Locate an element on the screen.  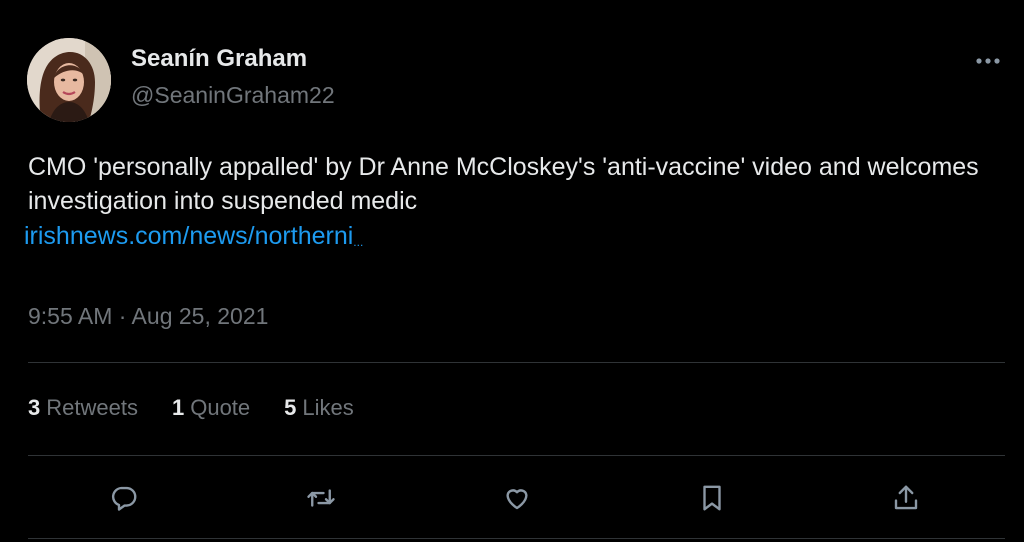
likes-label: Likes is located at coordinates (328, 407).